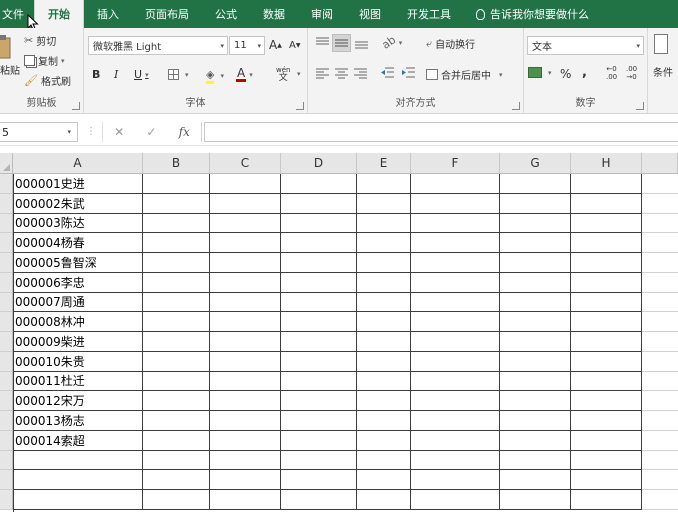  I want to click on percent-style-button: %, so click(565, 74).